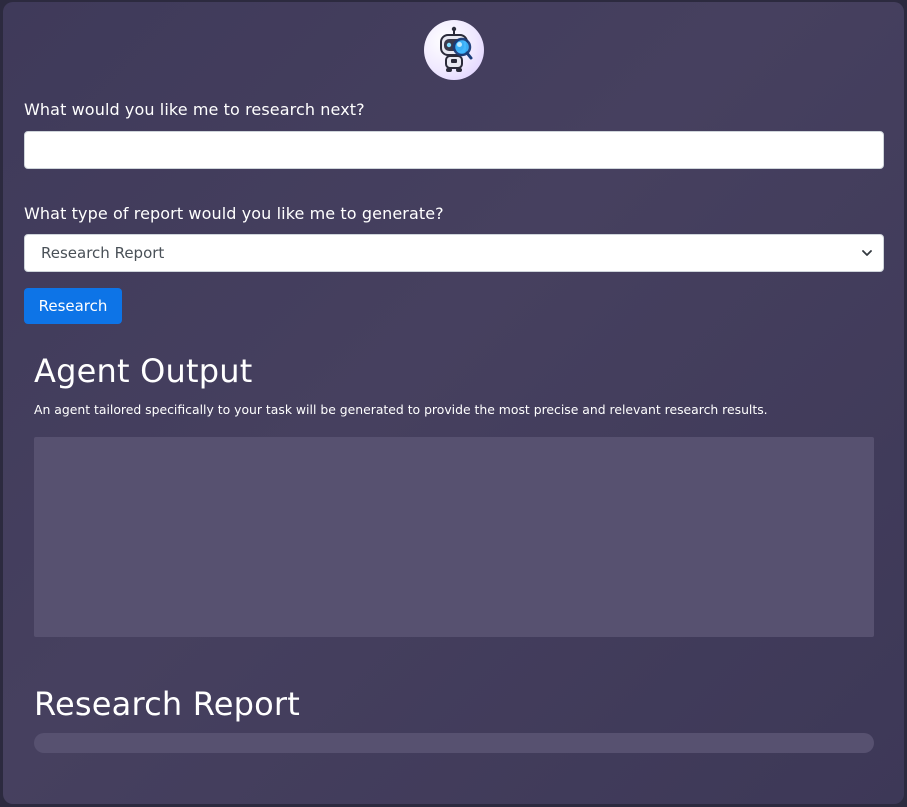 The image size is (907, 807). I want to click on research-button: Research, so click(73, 306).